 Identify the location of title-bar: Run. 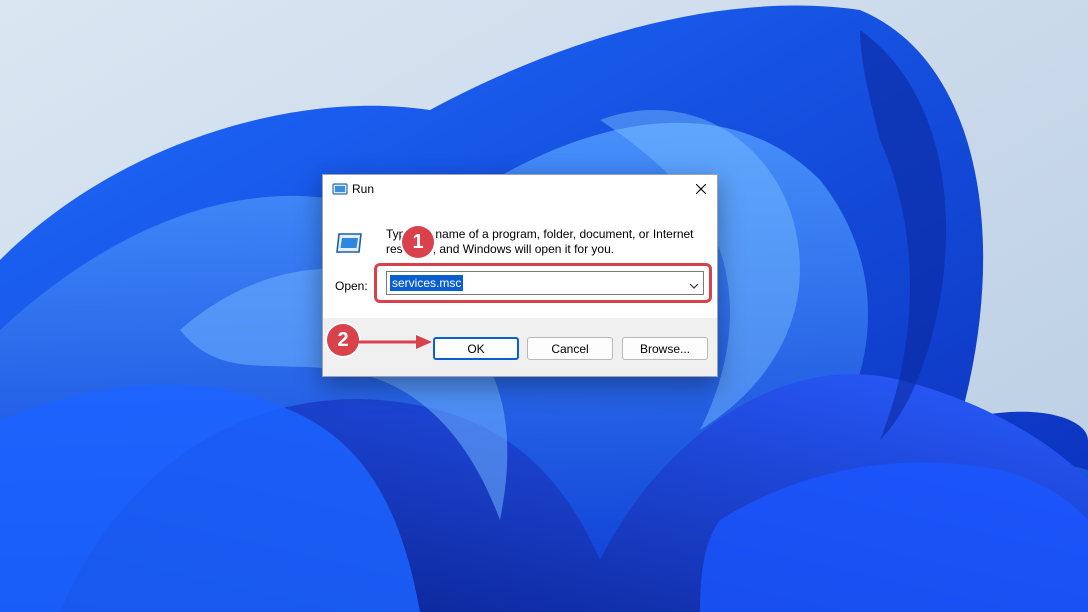
(520, 189).